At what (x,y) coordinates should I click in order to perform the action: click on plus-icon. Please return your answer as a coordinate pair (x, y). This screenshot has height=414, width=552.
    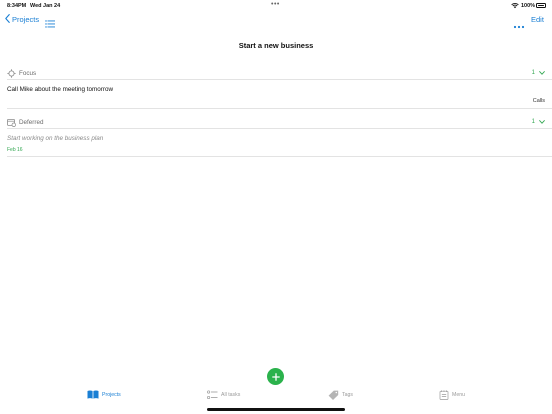
    Looking at the image, I should click on (275, 377).